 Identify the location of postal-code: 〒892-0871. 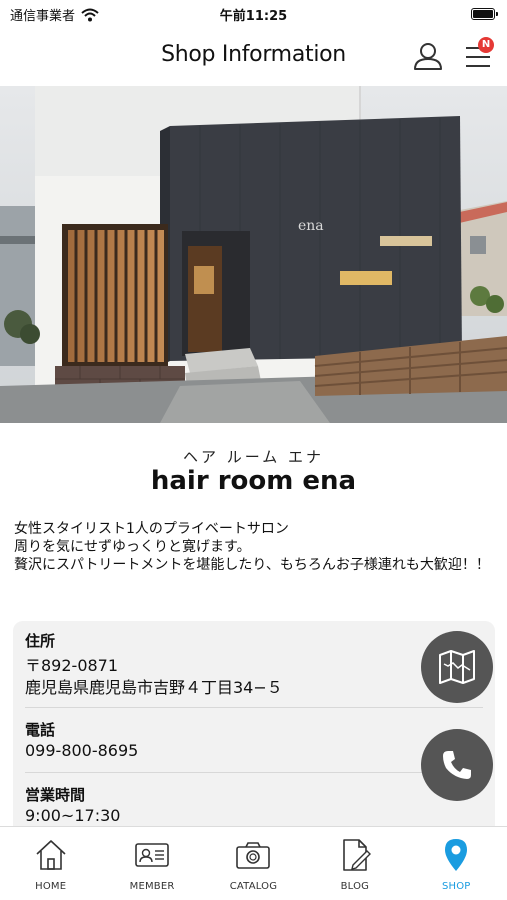
(72, 665).